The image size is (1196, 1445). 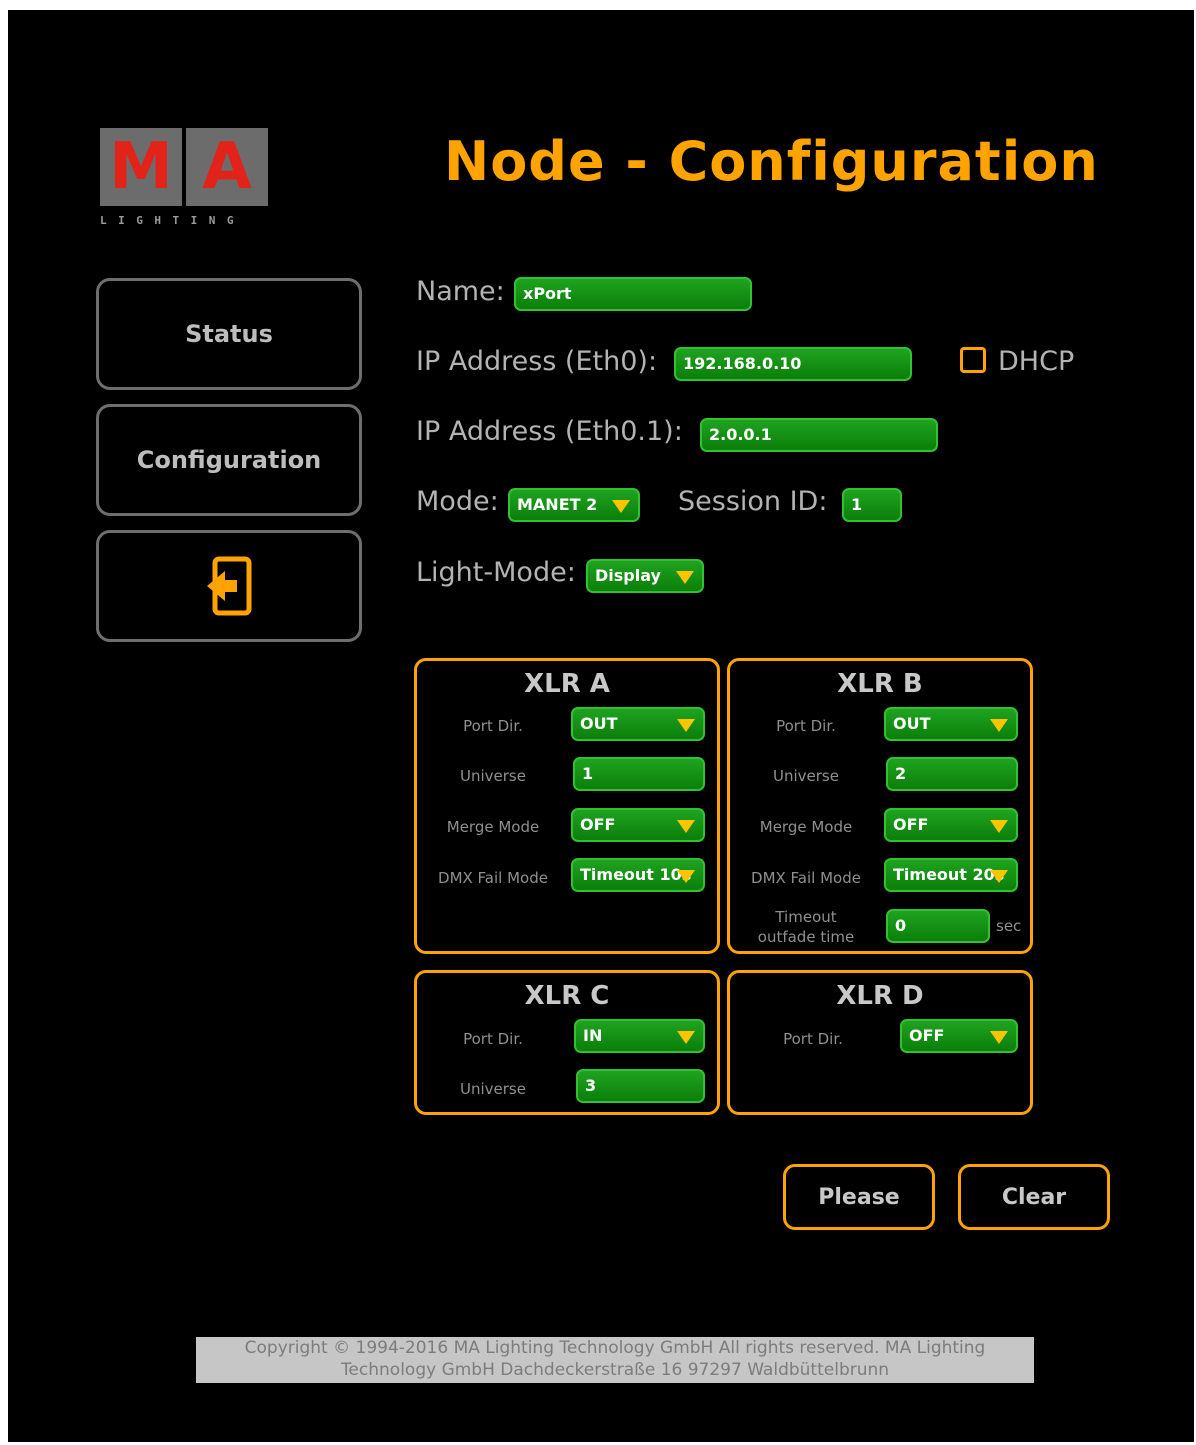 What do you see at coordinates (457, 501) in the screenshot?
I see `mode-label: Mode:` at bounding box center [457, 501].